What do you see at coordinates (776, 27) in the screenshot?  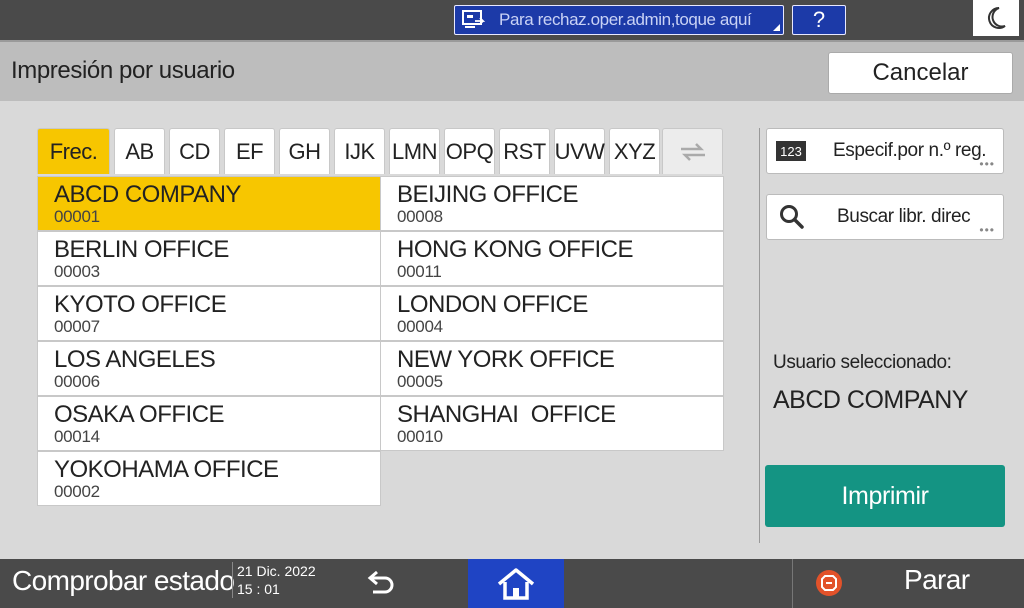 I see `expand-corner-icon` at bounding box center [776, 27].